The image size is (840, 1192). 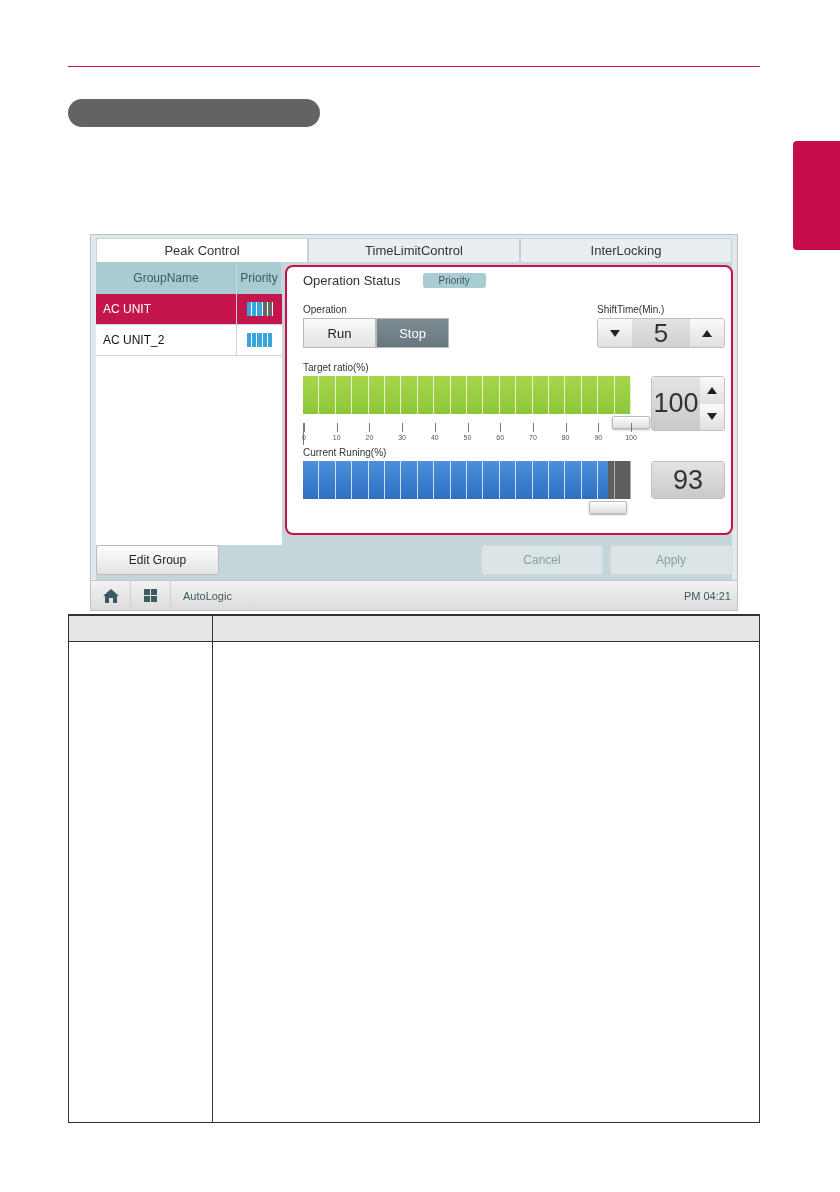 I want to click on shift-time-stepper: 5, so click(x=661, y=333).